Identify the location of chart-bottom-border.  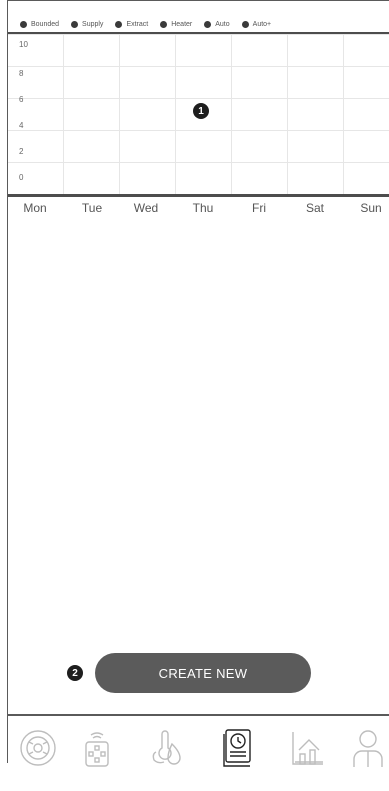
(198, 195).